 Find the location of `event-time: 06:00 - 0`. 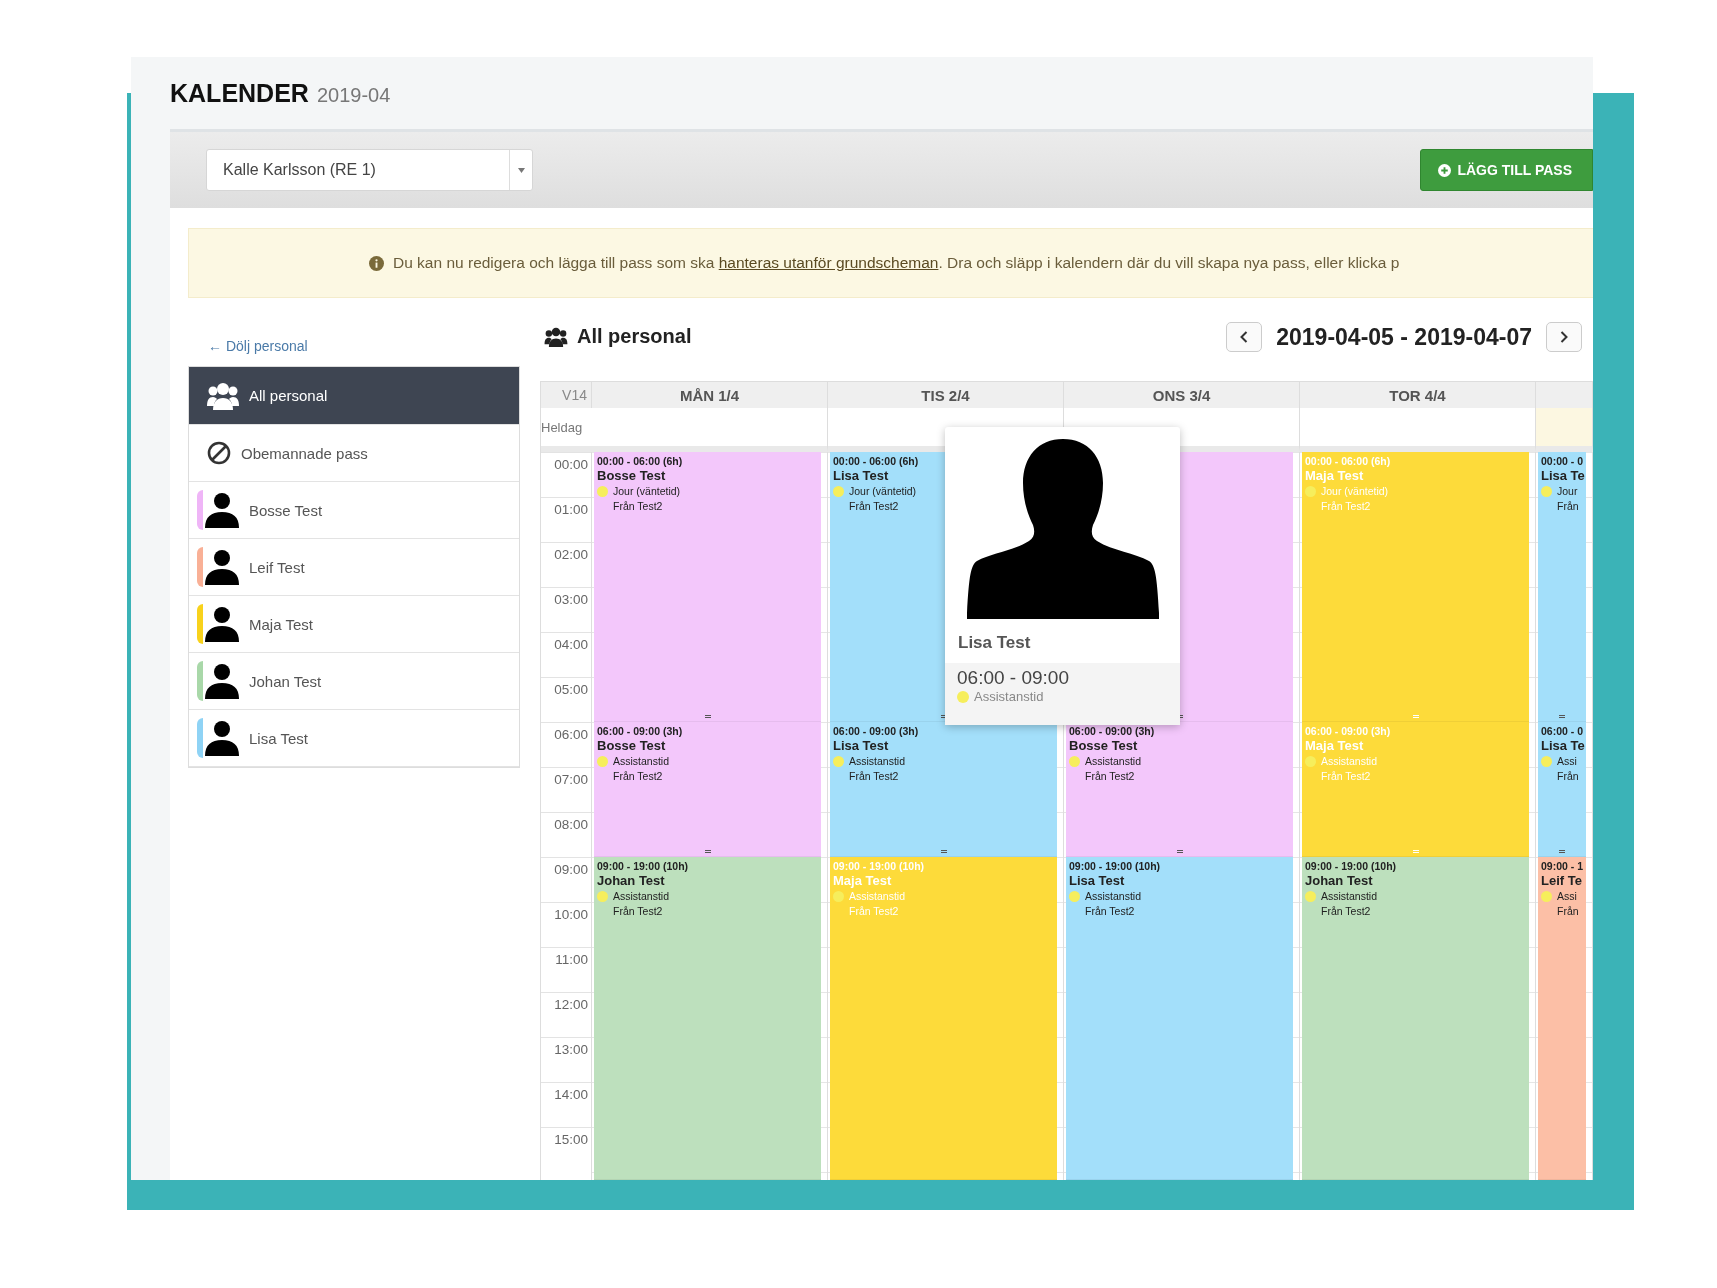

event-time: 06:00 - 0 is located at coordinates (1562, 731).